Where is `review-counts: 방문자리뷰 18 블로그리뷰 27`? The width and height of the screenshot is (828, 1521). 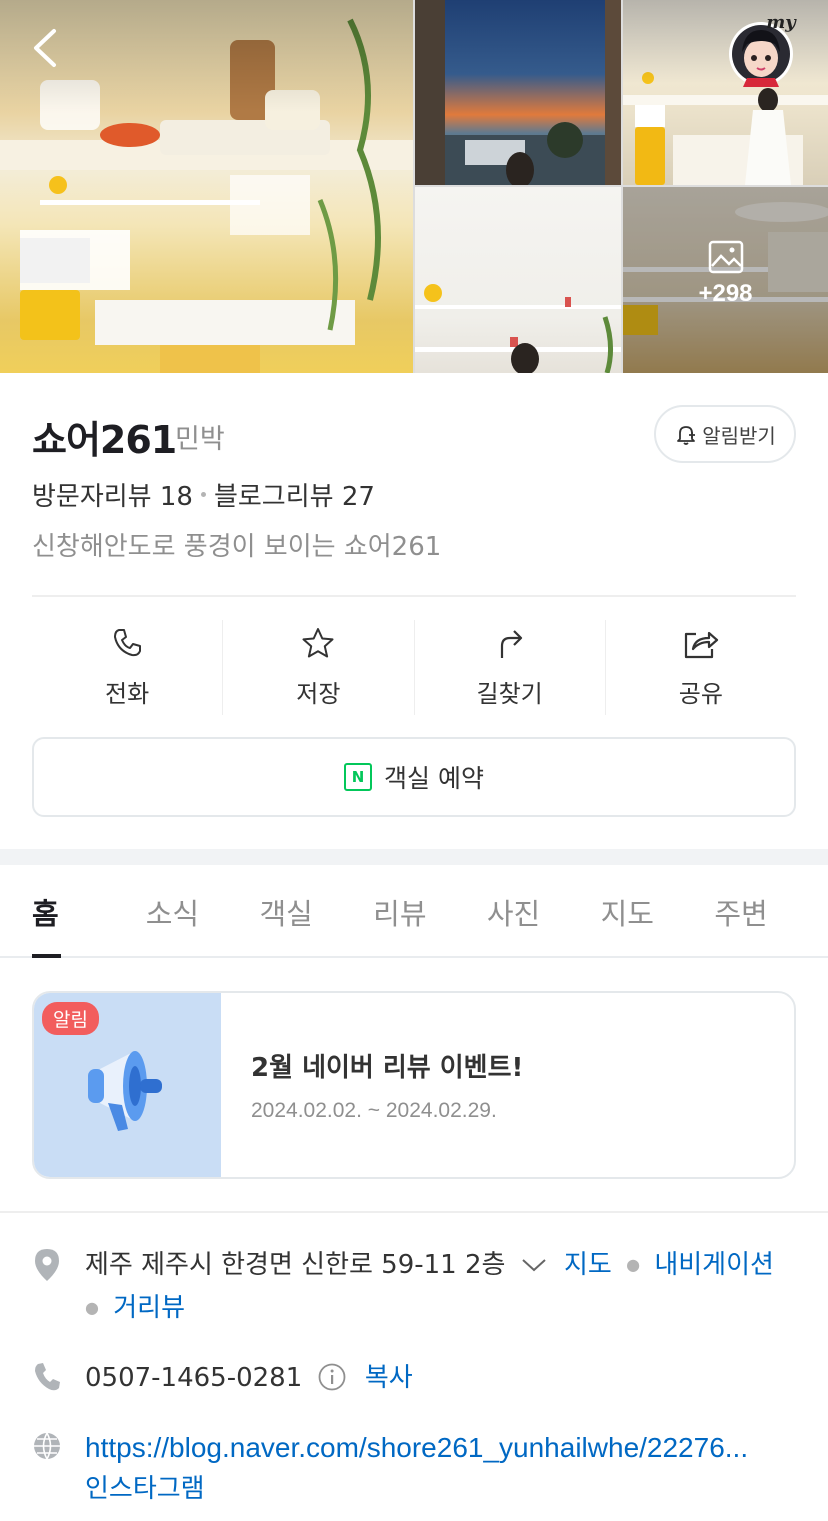 review-counts: 방문자리뷰 18 블로그리뷰 27 is located at coordinates (203, 494).